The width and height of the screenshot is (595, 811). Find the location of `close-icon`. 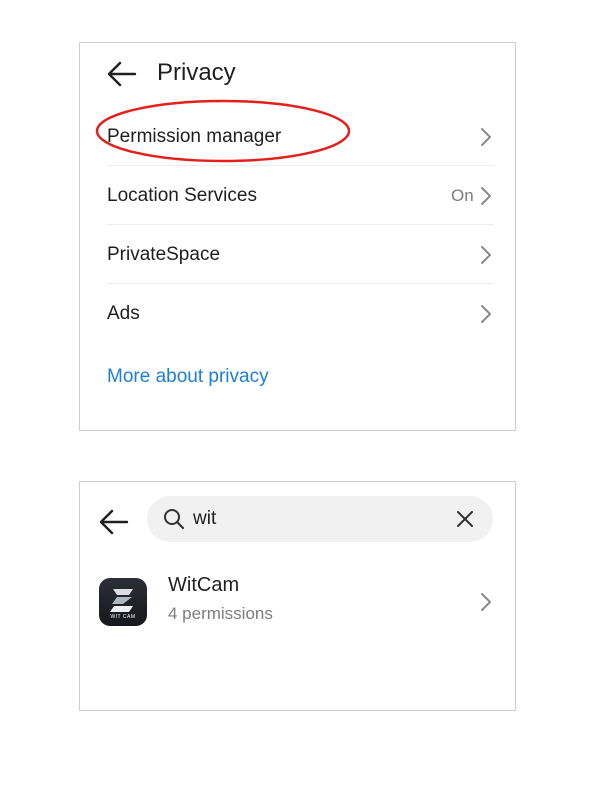

close-icon is located at coordinates (465, 519).